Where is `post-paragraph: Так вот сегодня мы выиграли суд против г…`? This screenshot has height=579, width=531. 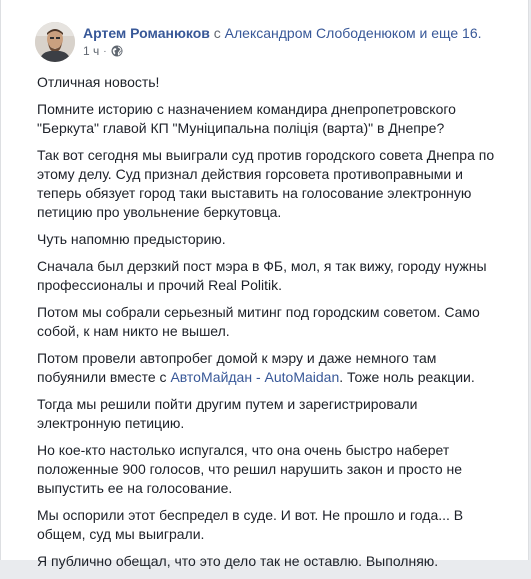 post-paragraph: Так вот сегодня мы выиграли суд против г… is located at coordinates (266, 183).